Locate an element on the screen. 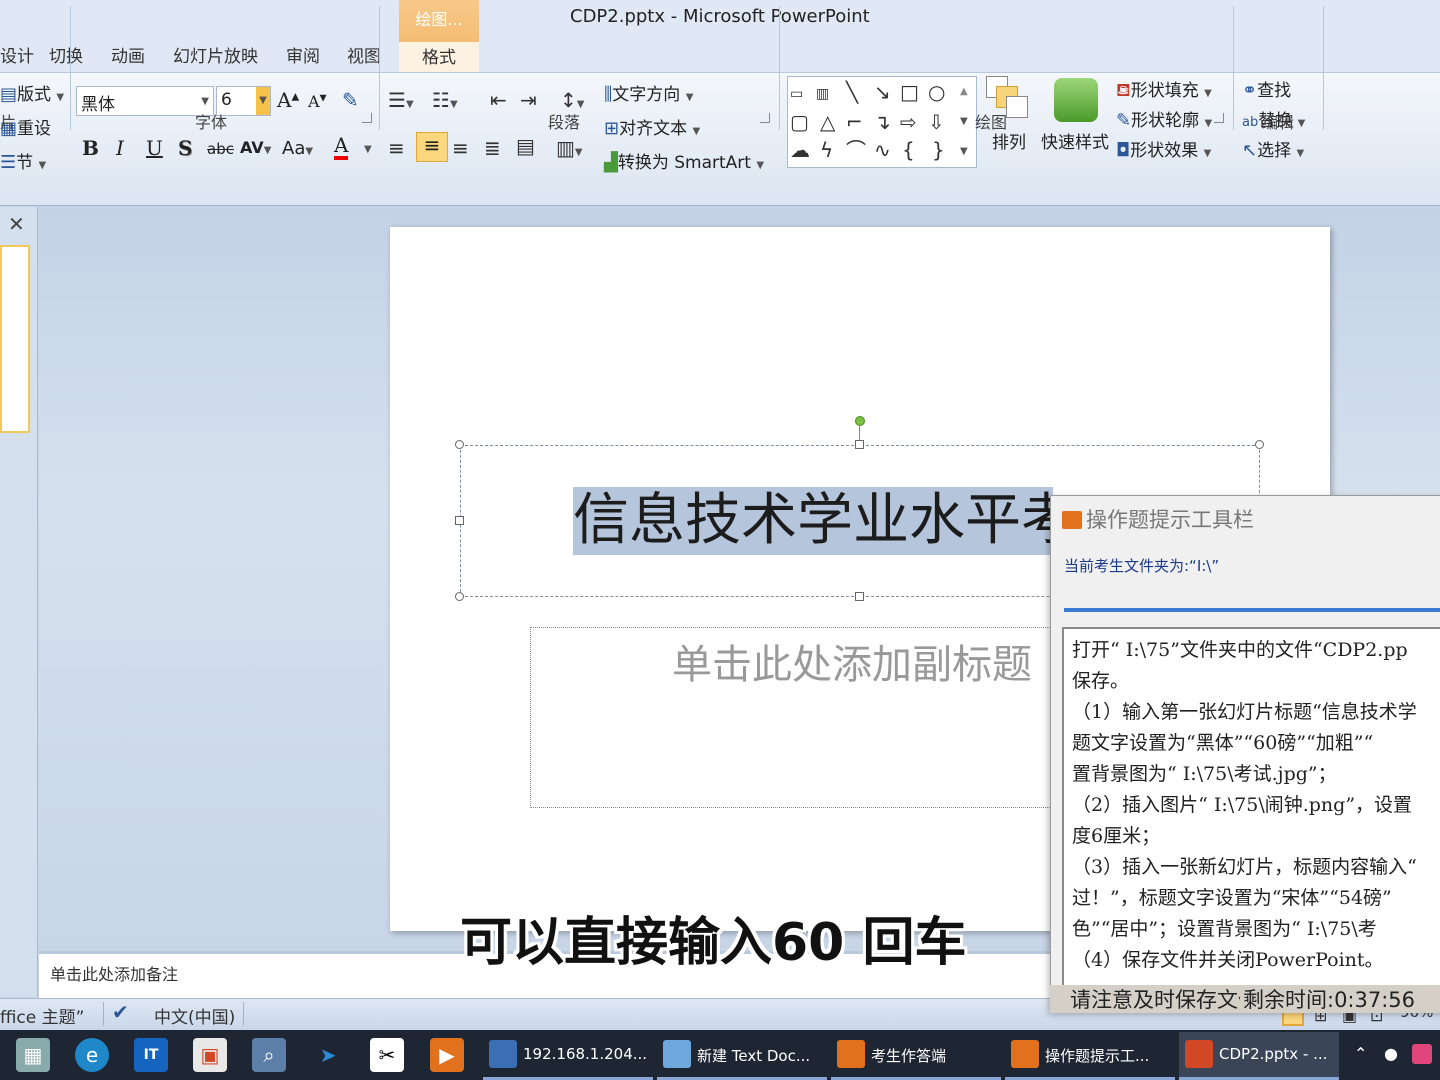 The width and height of the screenshot is (1440, 1080). columns-icon: ▥▼ is located at coordinates (569, 148).